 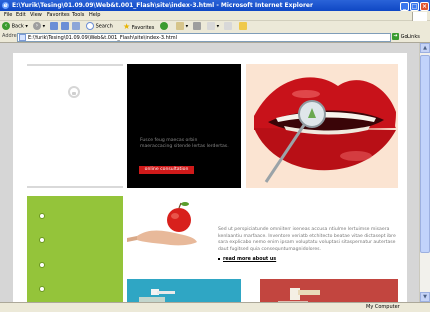 I want to click on favorites-button: ★ Favorites, so click(x=138, y=26).